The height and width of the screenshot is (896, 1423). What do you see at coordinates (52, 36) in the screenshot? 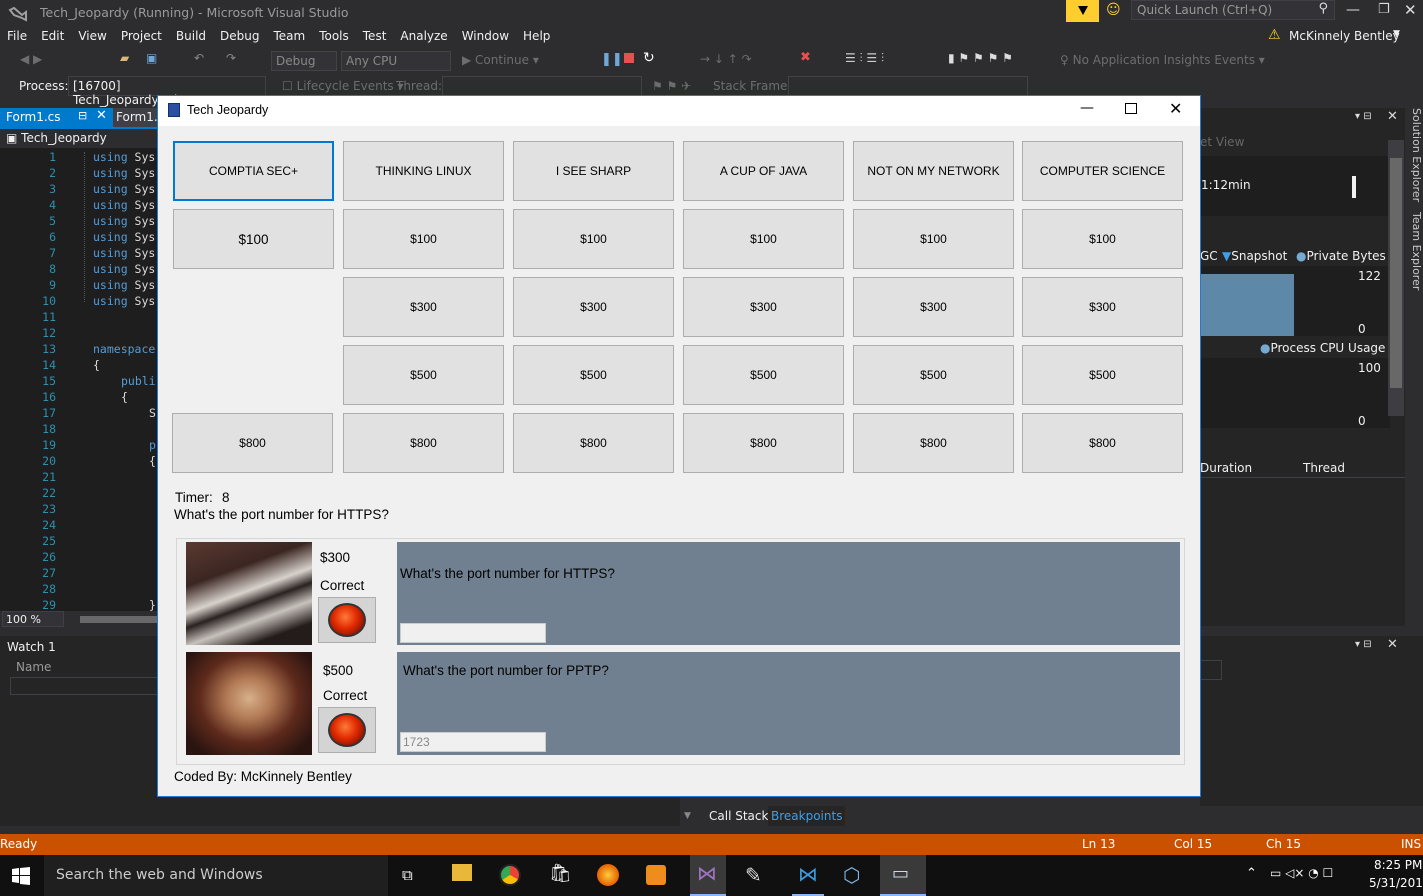
I see `menu-edit: Edit` at bounding box center [52, 36].